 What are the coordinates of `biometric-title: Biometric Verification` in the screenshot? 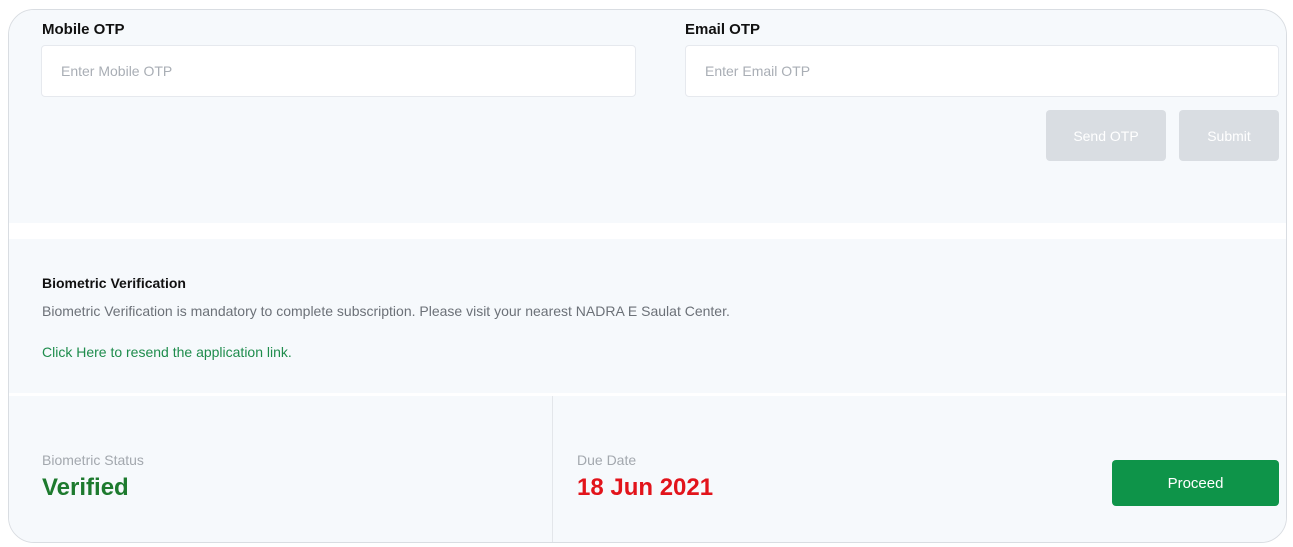 It's located at (114, 283).